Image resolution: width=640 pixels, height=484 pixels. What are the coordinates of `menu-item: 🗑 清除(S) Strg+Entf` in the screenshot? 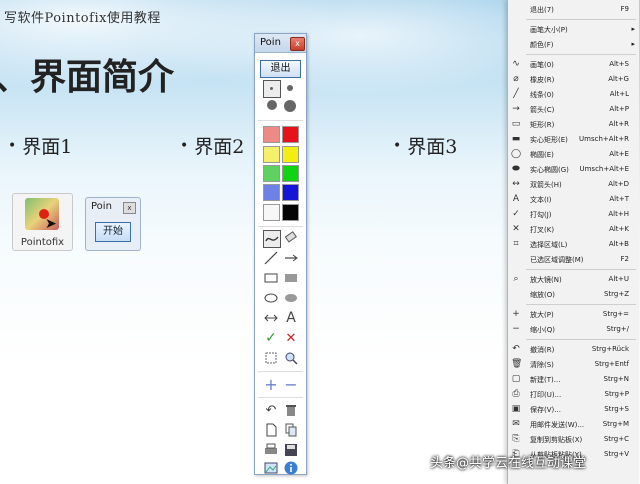 It's located at (573, 364).